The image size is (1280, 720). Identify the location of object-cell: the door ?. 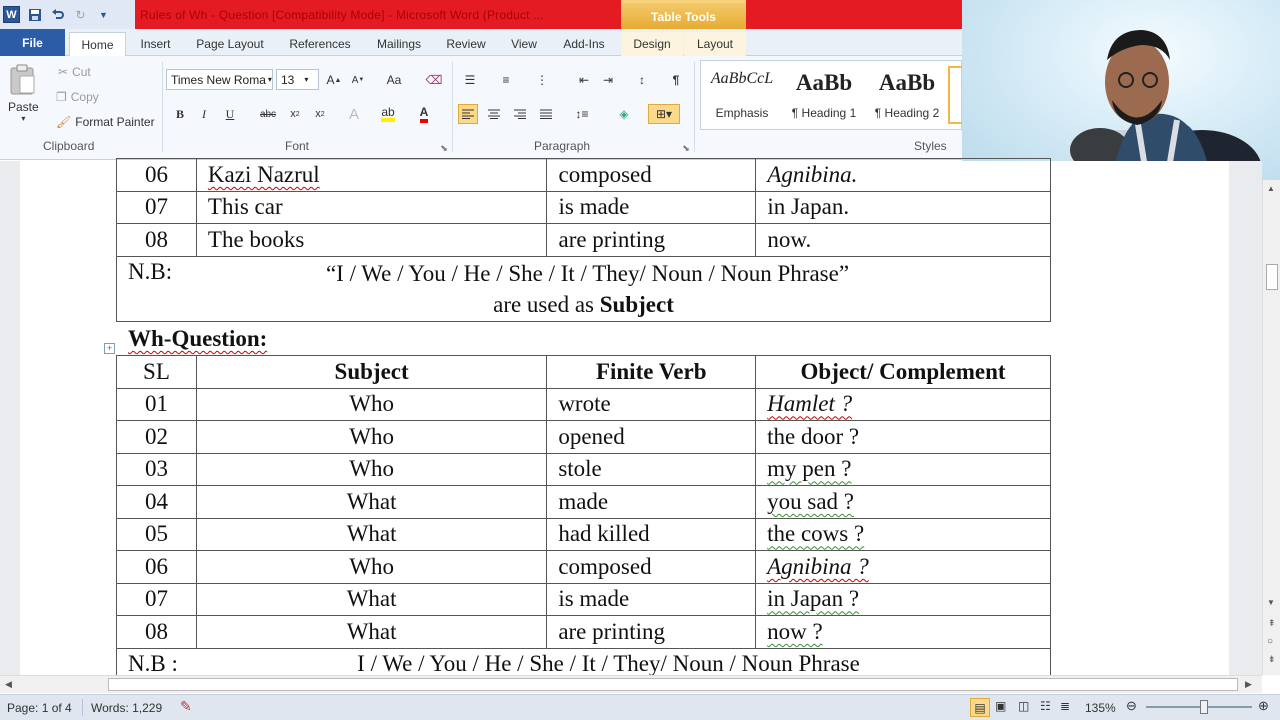
(903, 437).